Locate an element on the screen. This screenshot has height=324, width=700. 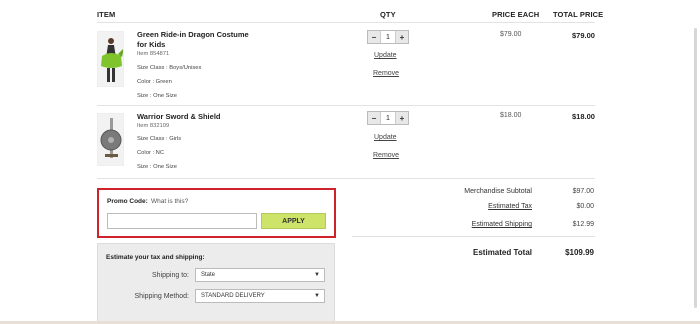
item-color: Color : Green is located at coordinates (154, 82).